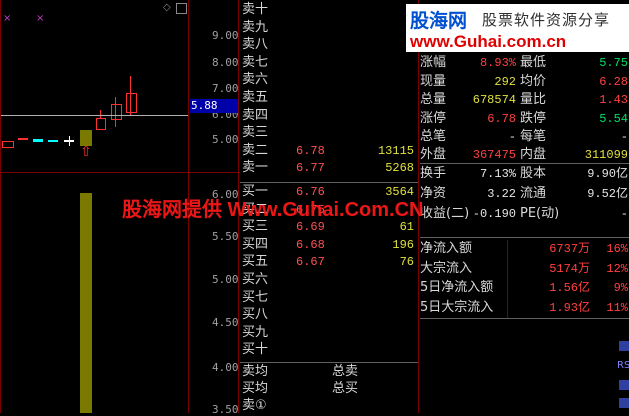 This screenshot has height=416, width=629. Describe the element at coordinates (255, 27) in the screenshot. I see `level-label: 卖九` at that location.